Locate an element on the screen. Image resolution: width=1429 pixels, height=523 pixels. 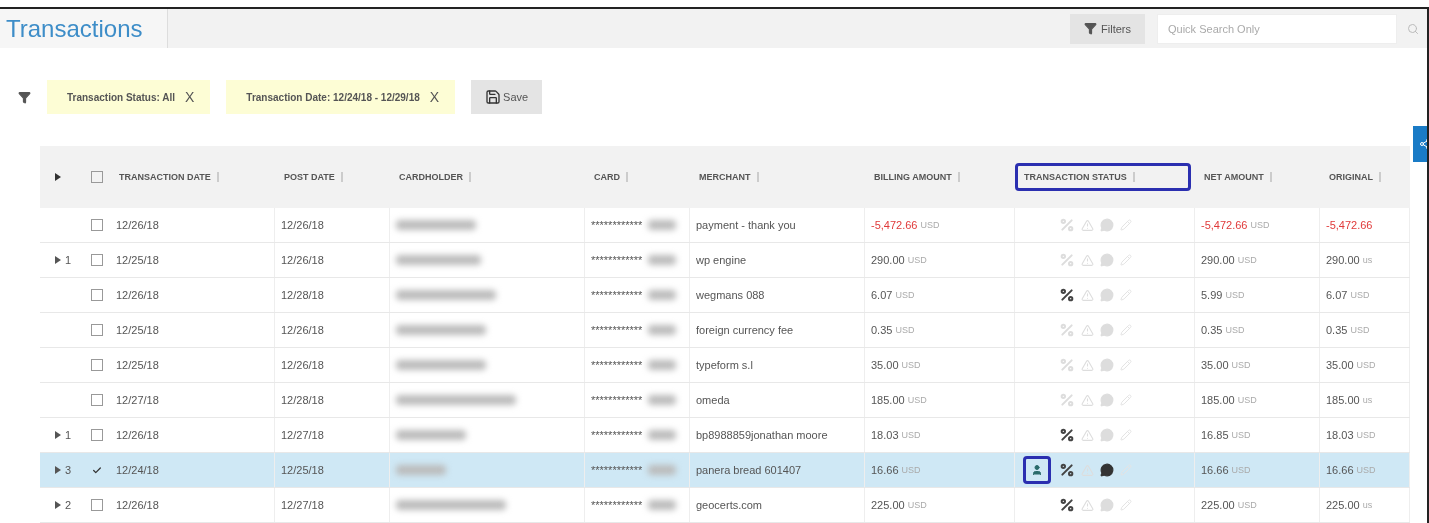
column-header: TRANSACTION STATUS is located at coordinates (1103, 177).